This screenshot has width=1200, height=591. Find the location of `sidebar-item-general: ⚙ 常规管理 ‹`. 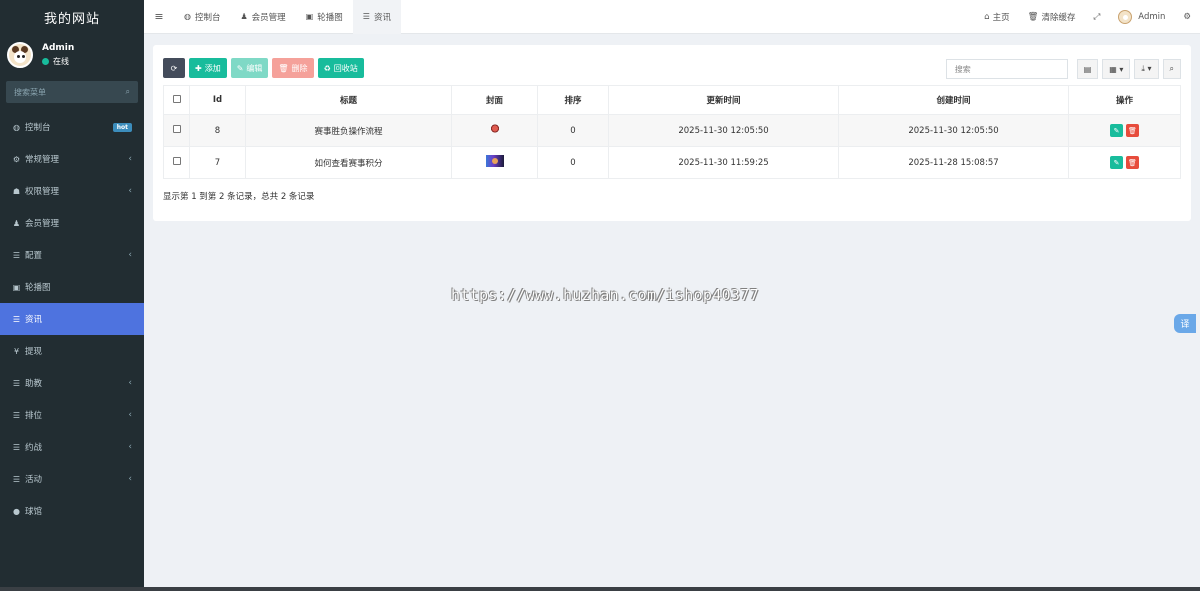

sidebar-item-general: ⚙ 常规管理 ‹ is located at coordinates (72, 159).